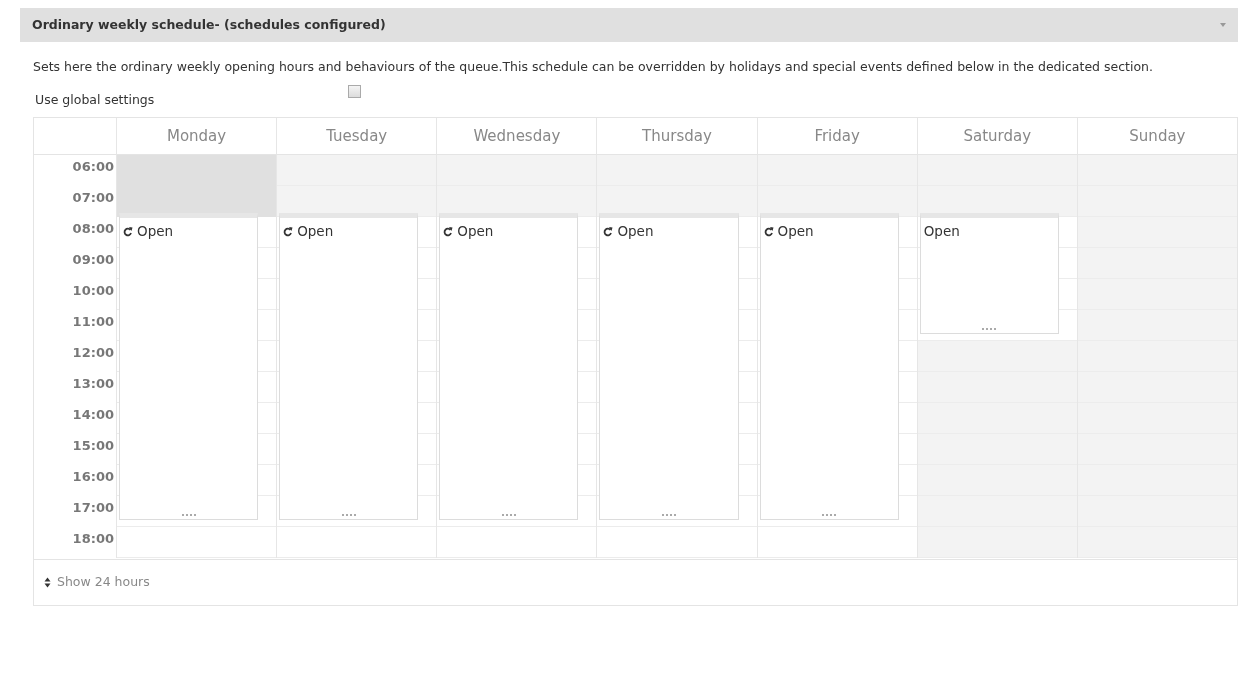 The width and height of the screenshot is (1242, 681). What do you see at coordinates (93, 508) in the screenshot?
I see `time-label: 17:00` at bounding box center [93, 508].